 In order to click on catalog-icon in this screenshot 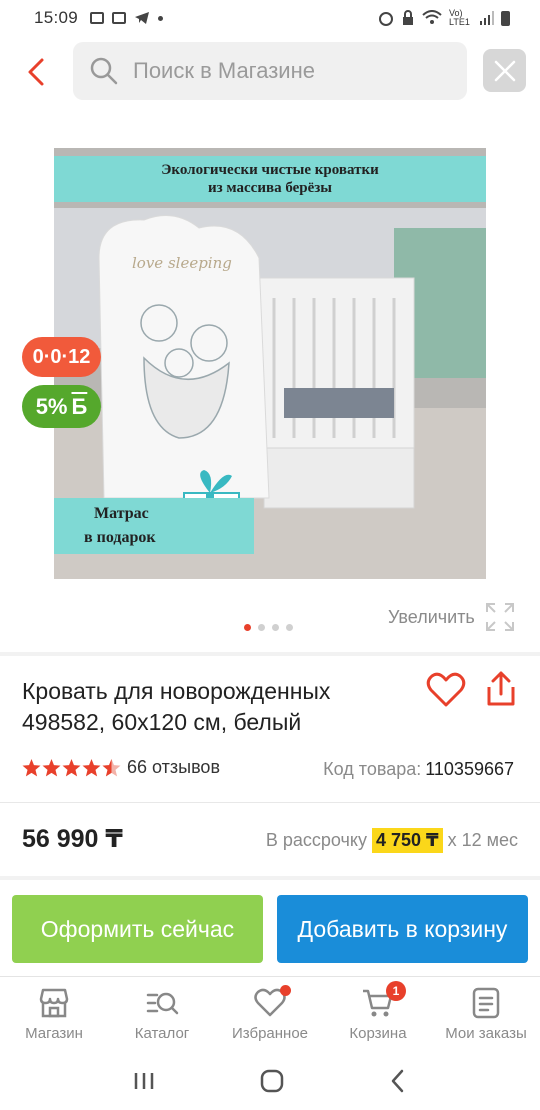, I will do `click(162, 1003)`.